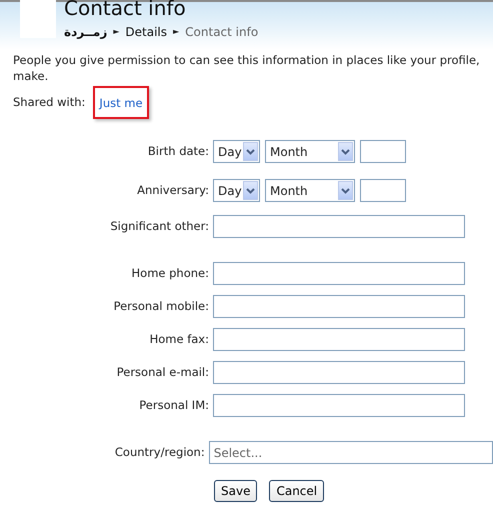  Describe the element at coordinates (179, 339) in the screenshot. I see `field-label: Home fax:` at that location.